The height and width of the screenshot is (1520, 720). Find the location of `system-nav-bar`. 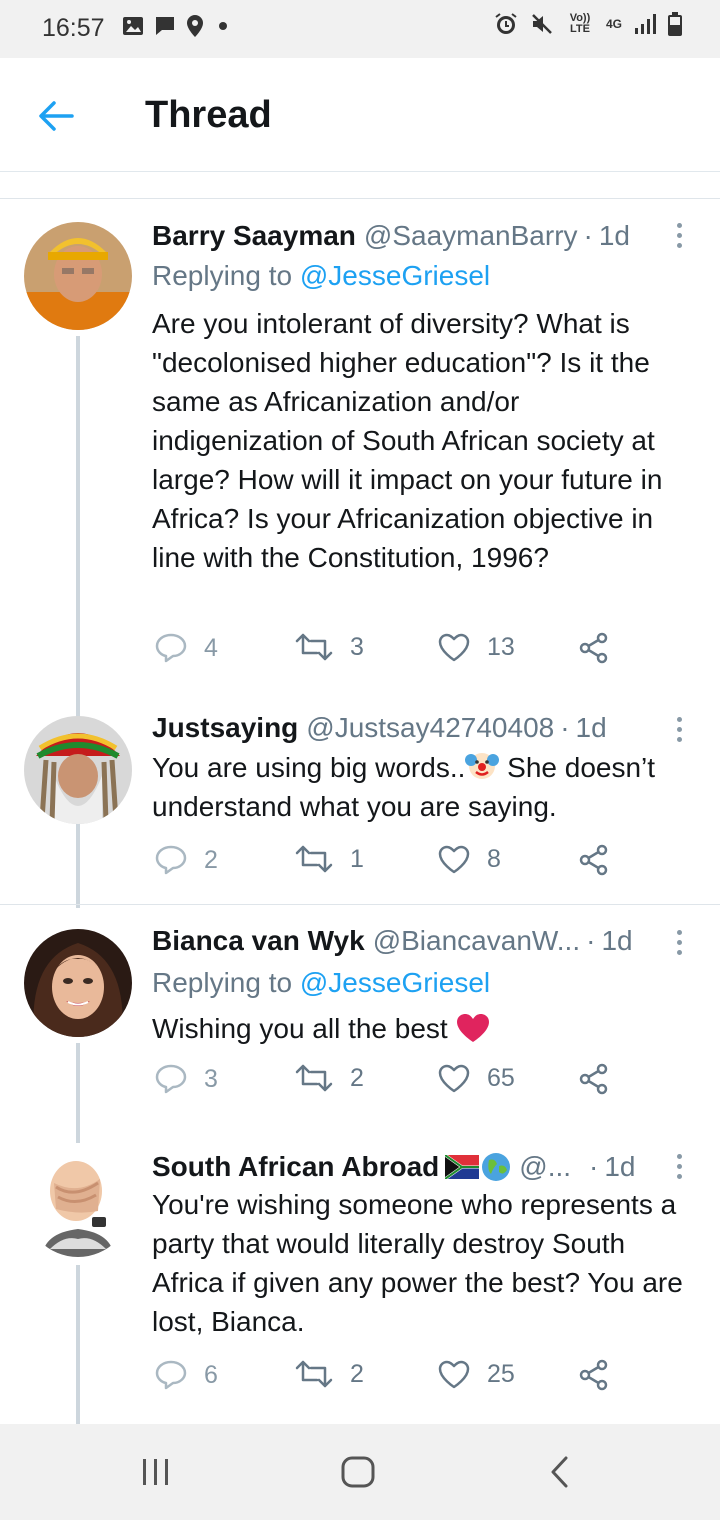

system-nav-bar is located at coordinates (360, 1472).